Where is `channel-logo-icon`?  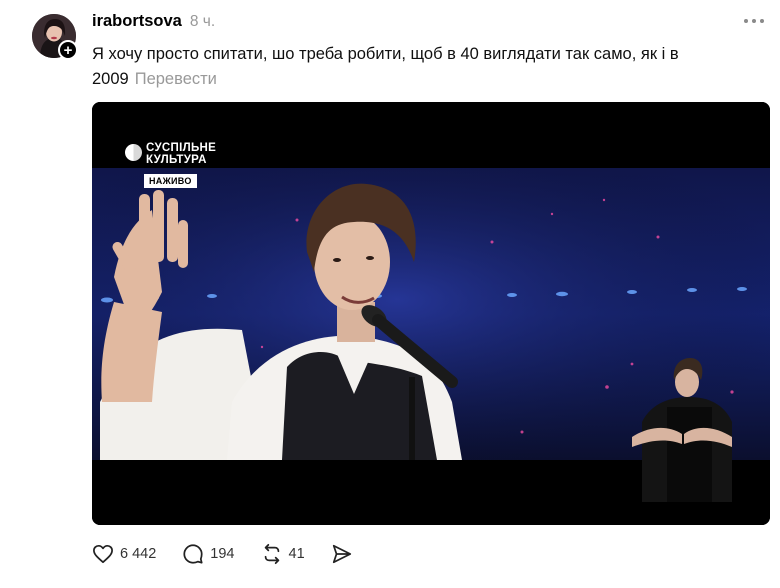 channel-logo-icon is located at coordinates (133, 152).